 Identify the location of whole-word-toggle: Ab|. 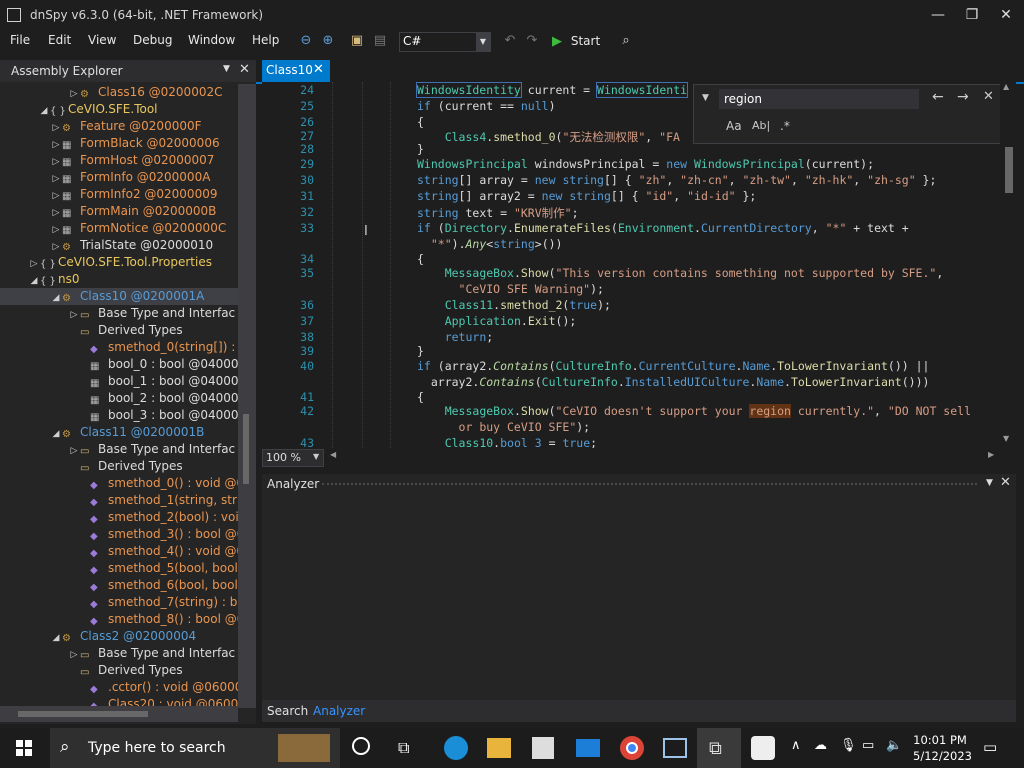
(761, 125).